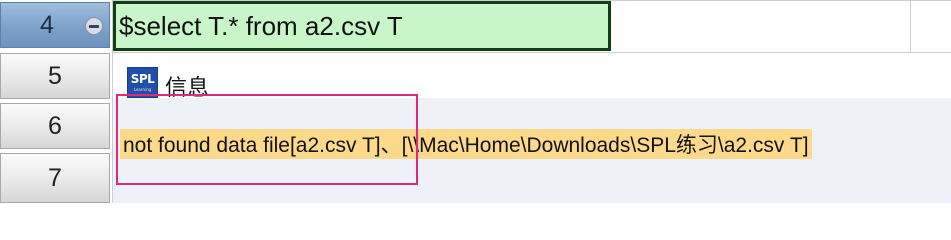 This screenshot has height=240, width=951. I want to click on row-header-7: 7, so click(55, 178).